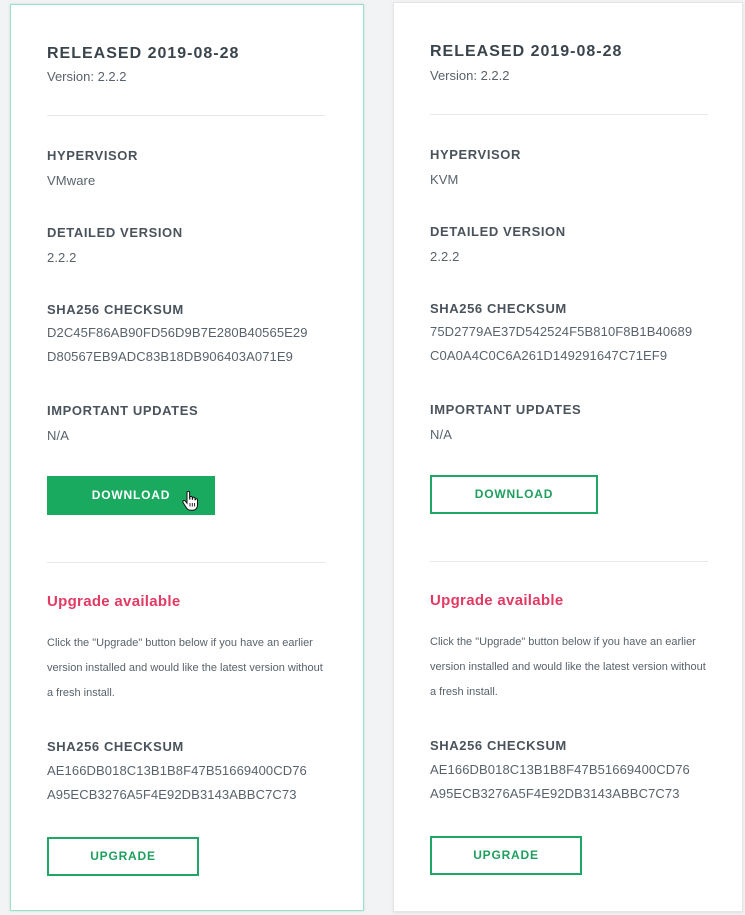 This screenshot has width=745, height=915. What do you see at coordinates (177, 332) in the screenshot?
I see `checksum-line-1: D2C45F86AB90FD56D9B7E280B40565E29` at bounding box center [177, 332].